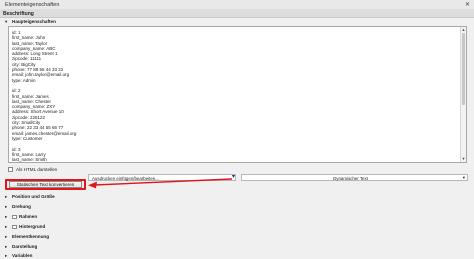 The height and width of the screenshot is (259, 474). What do you see at coordinates (34, 21) in the screenshot?
I see `group-label: Haupteigenschaften` at bounding box center [34, 21].